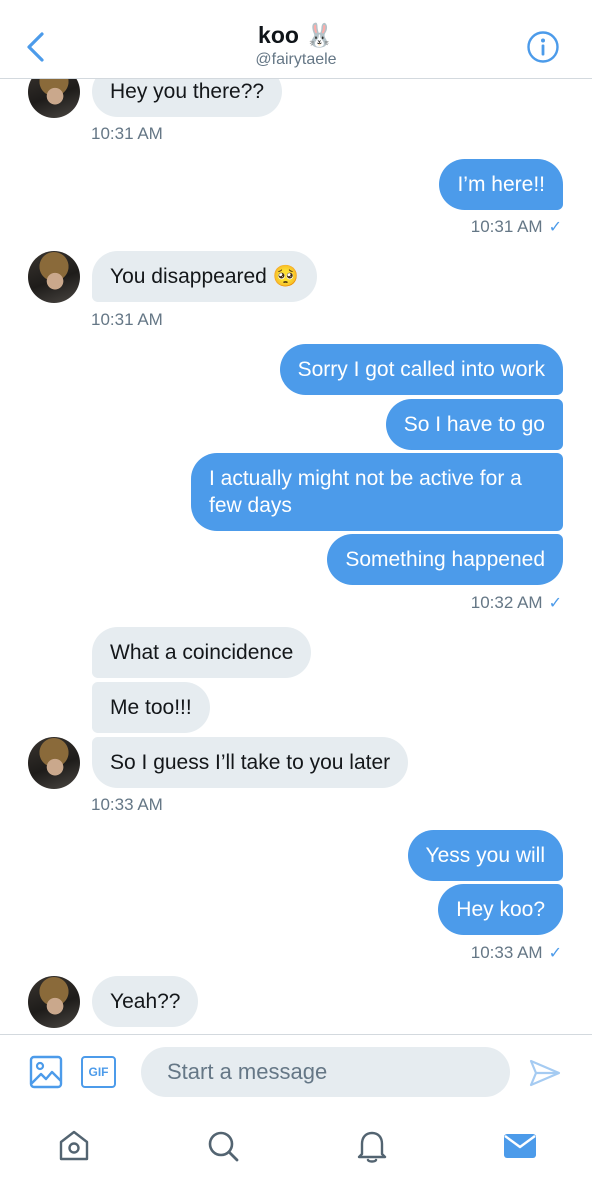  What do you see at coordinates (296, 1155) in the screenshot?
I see `bottom-tab-bar` at bounding box center [296, 1155].